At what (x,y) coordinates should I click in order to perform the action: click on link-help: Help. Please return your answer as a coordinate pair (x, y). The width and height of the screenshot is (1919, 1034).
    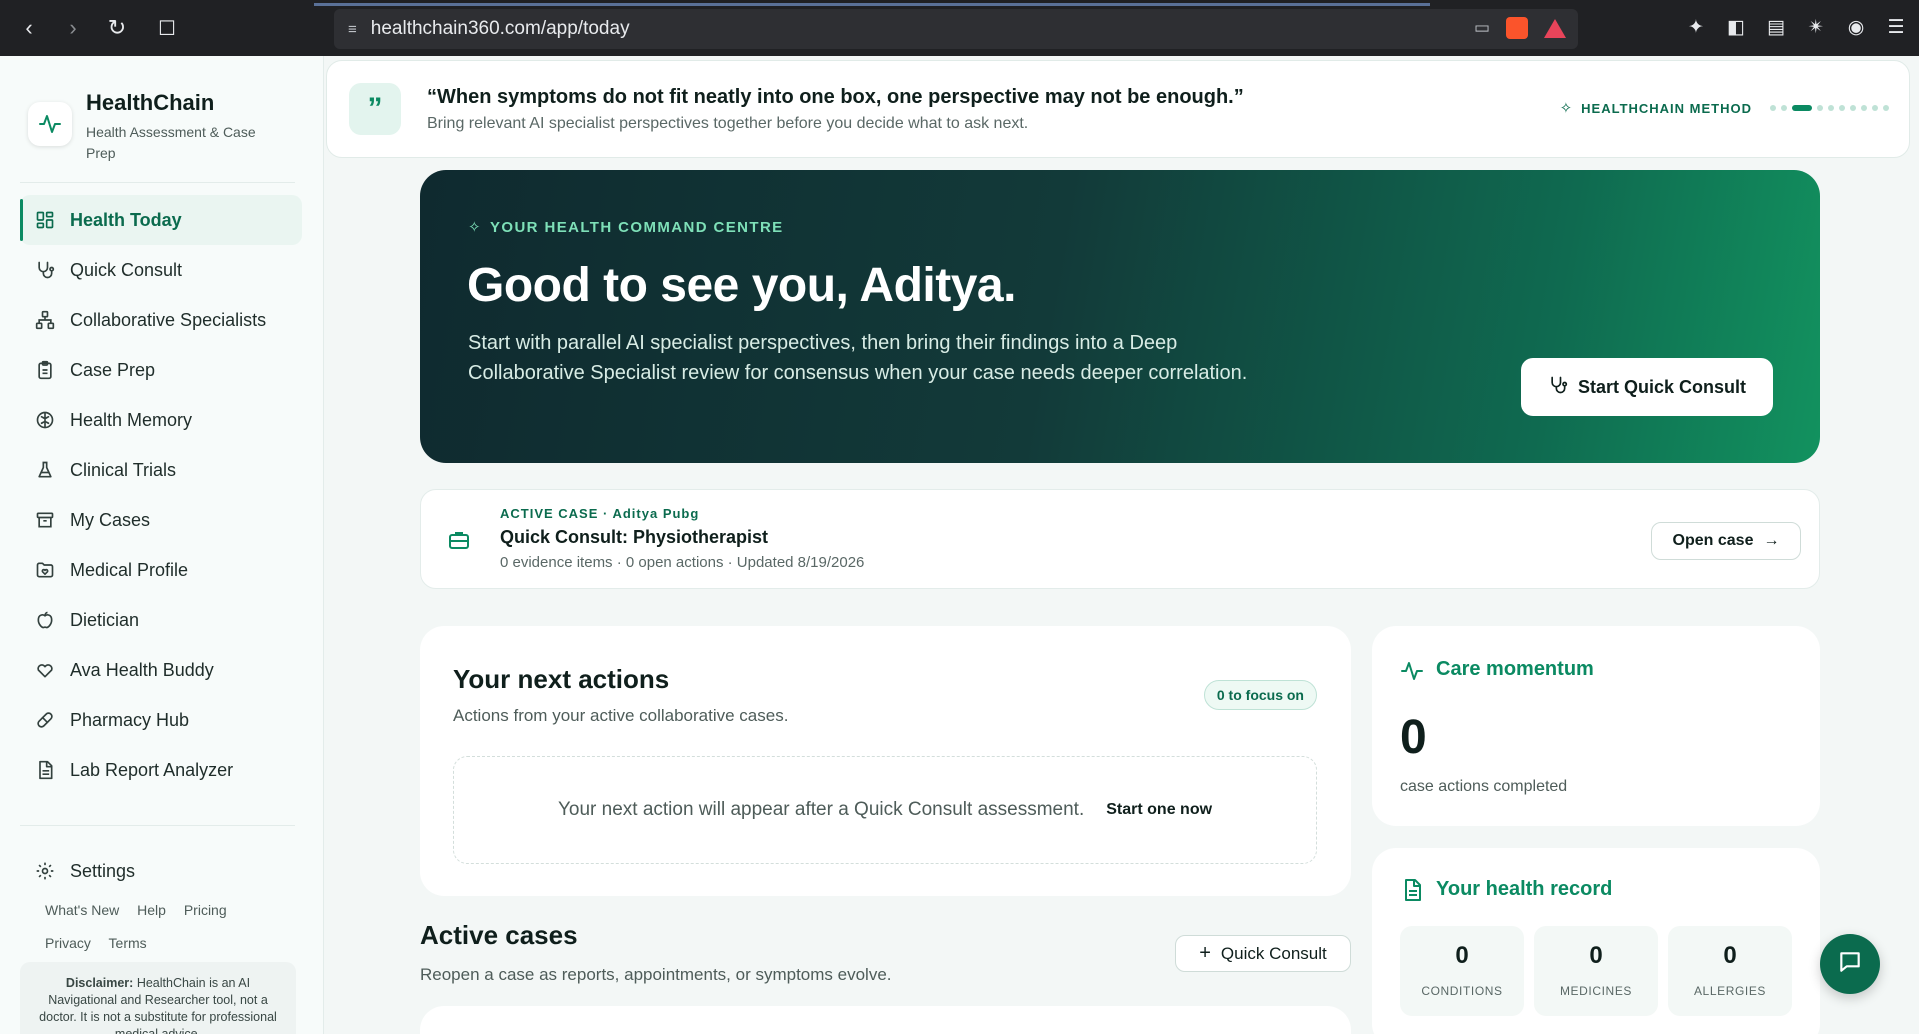
    Looking at the image, I should click on (151, 910).